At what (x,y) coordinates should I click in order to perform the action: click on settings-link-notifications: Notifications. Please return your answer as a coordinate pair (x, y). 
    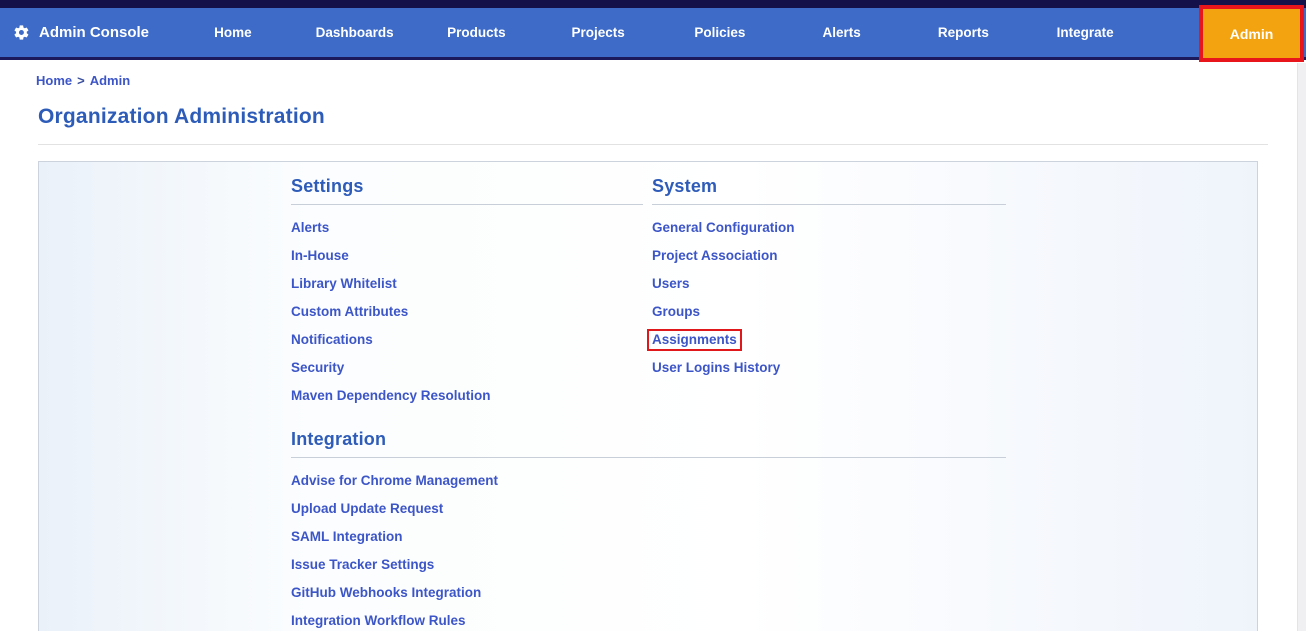
    Looking at the image, I should click on (332, 339).